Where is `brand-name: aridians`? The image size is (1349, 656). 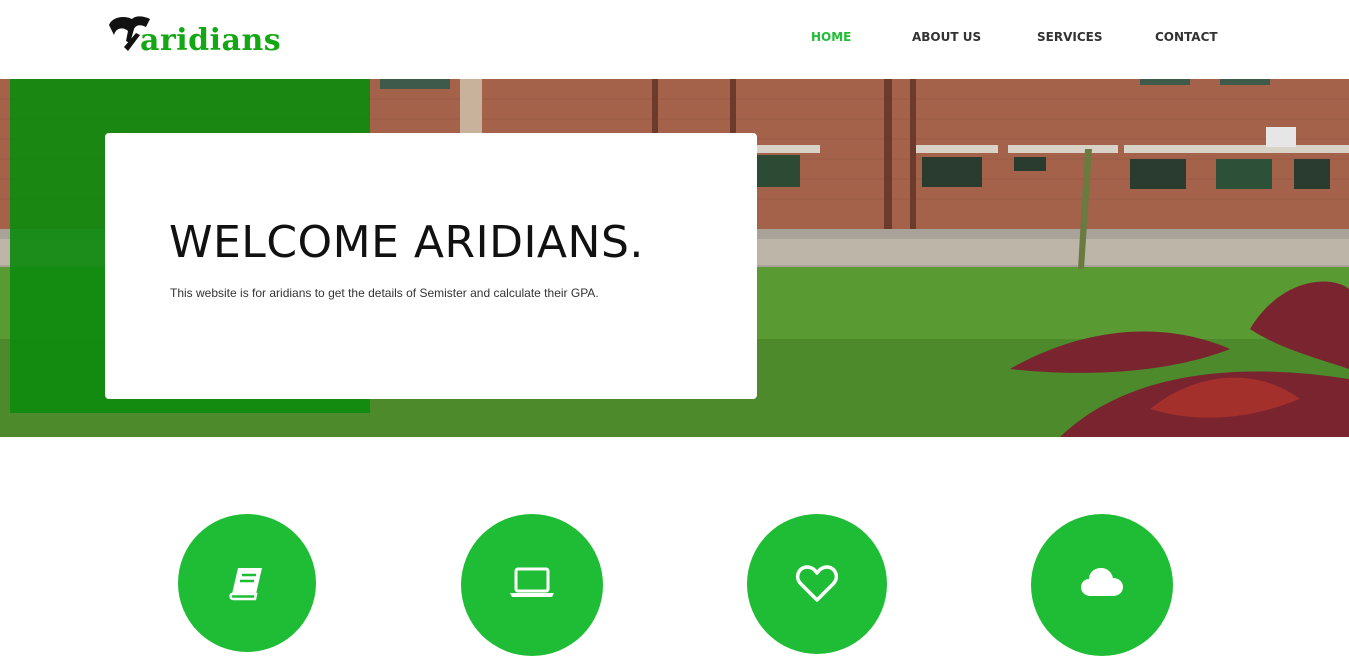
brand-name: aridians is located at coordinates (211, 40).